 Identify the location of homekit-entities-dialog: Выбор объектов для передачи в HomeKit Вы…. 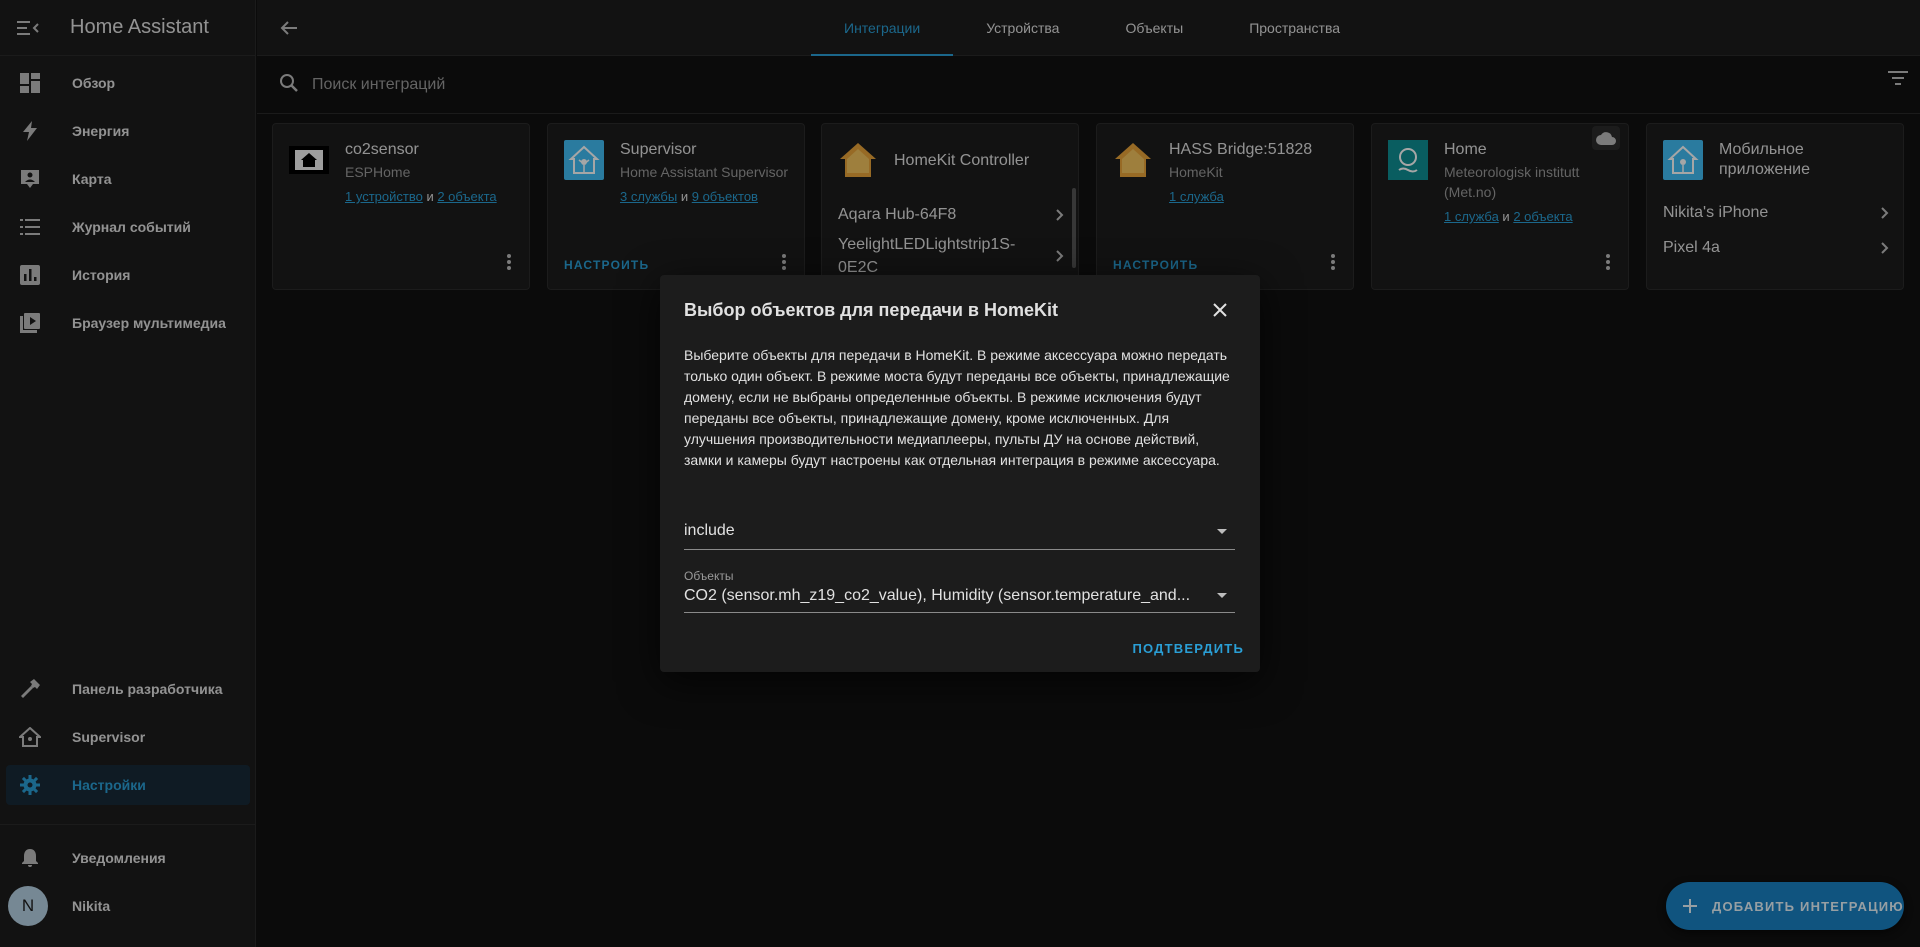
(960, 473).